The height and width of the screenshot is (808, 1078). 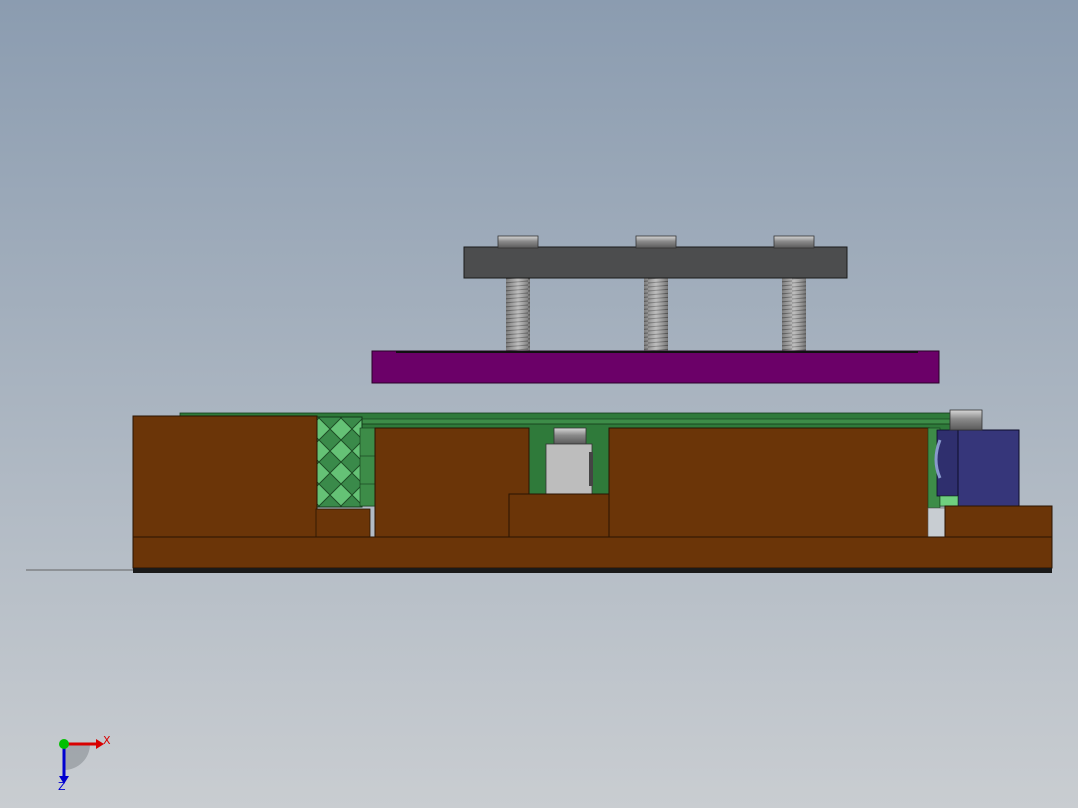 I want to click on brown-block-center, so click(x=452, y=483).